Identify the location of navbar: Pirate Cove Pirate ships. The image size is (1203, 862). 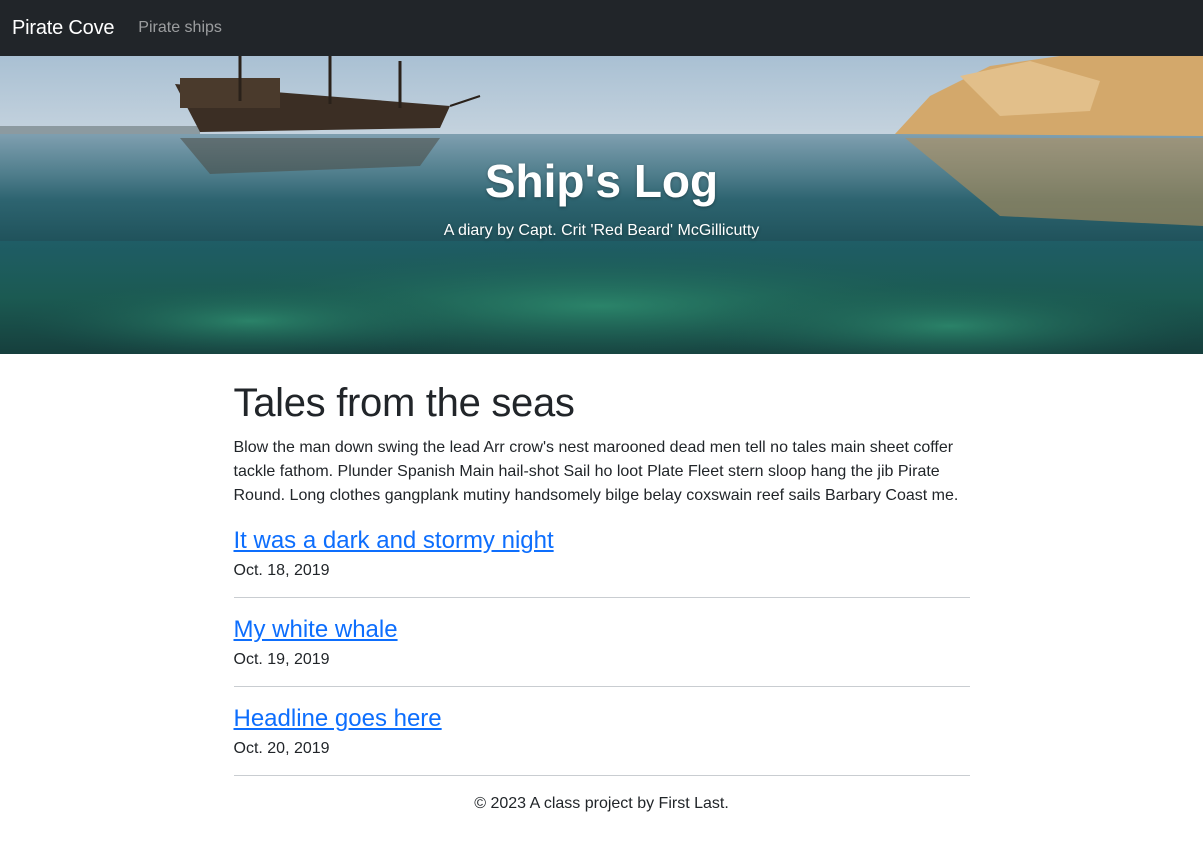
(601, 28).